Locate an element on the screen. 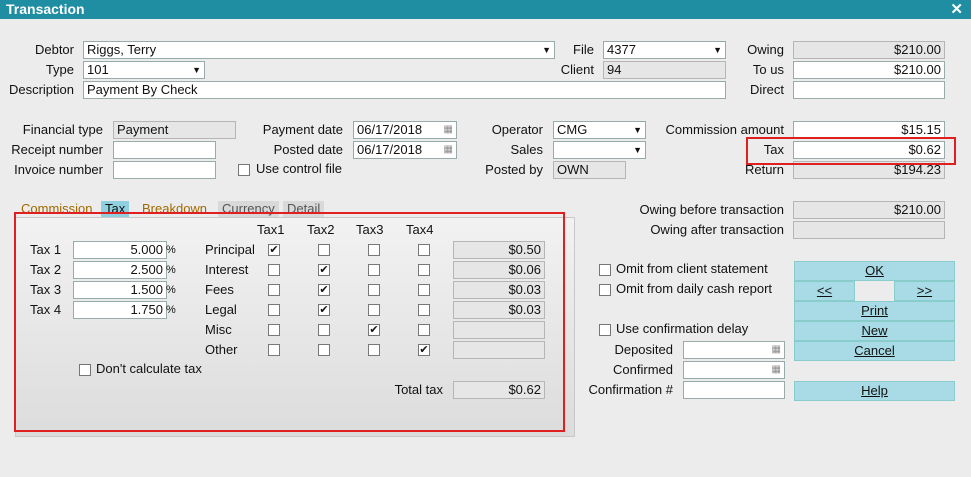 The width and height of the screenshot is (971, 477). row-amount: $0.03 is located at coordinates (499, 310).